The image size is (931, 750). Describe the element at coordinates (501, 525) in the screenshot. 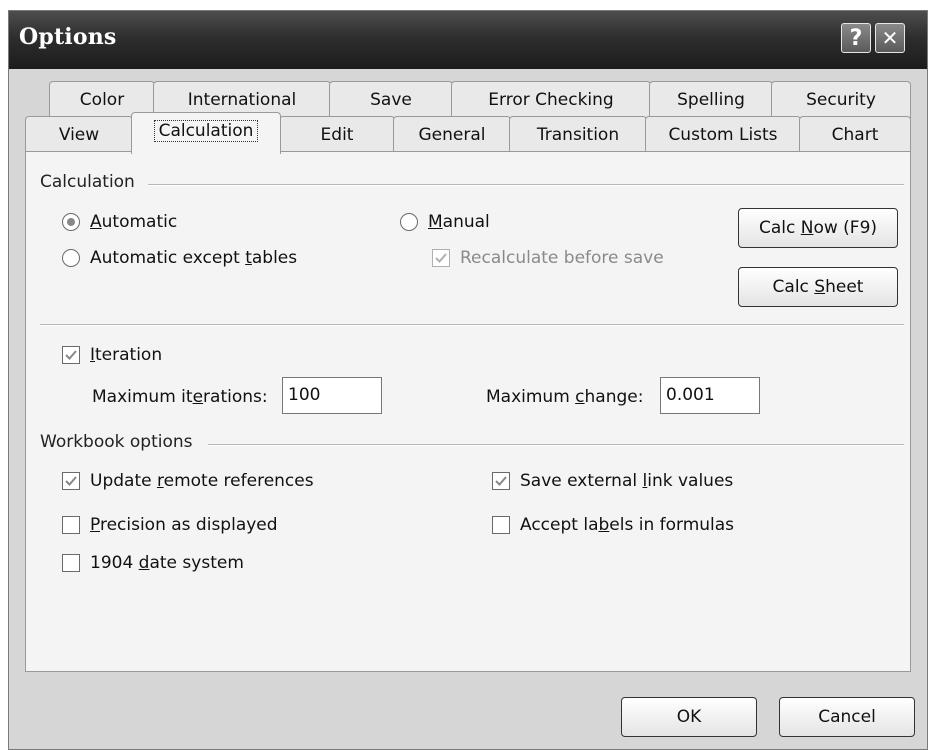

I see `accept-labels-in-formulas-checkbox` at that location.